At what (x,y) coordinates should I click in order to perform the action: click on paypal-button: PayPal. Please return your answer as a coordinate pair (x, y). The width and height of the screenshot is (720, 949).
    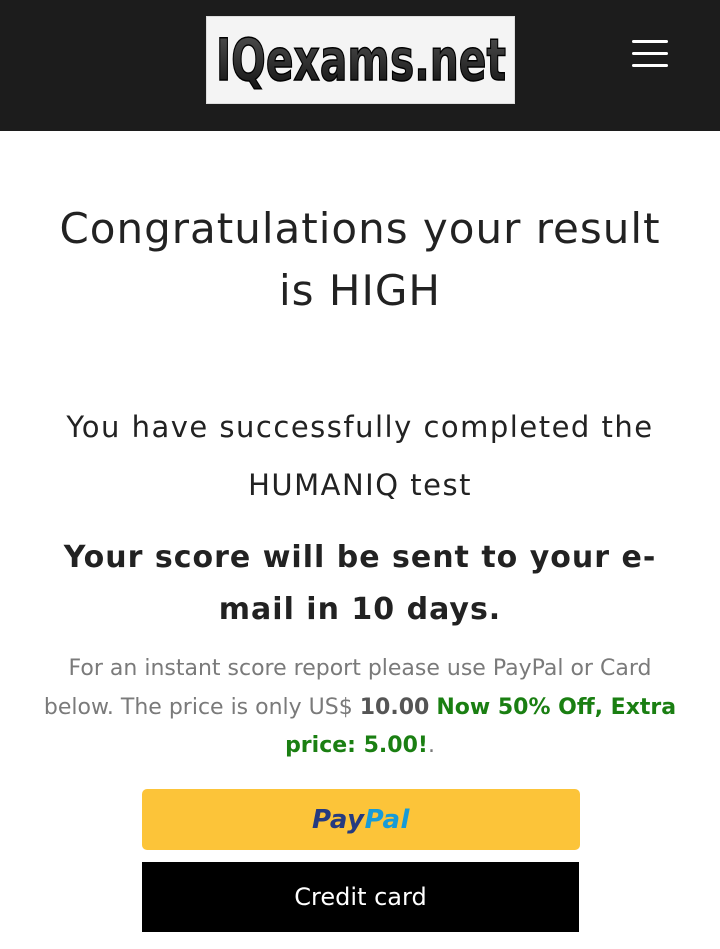
    Looking at the image, I should click on (361, 819).